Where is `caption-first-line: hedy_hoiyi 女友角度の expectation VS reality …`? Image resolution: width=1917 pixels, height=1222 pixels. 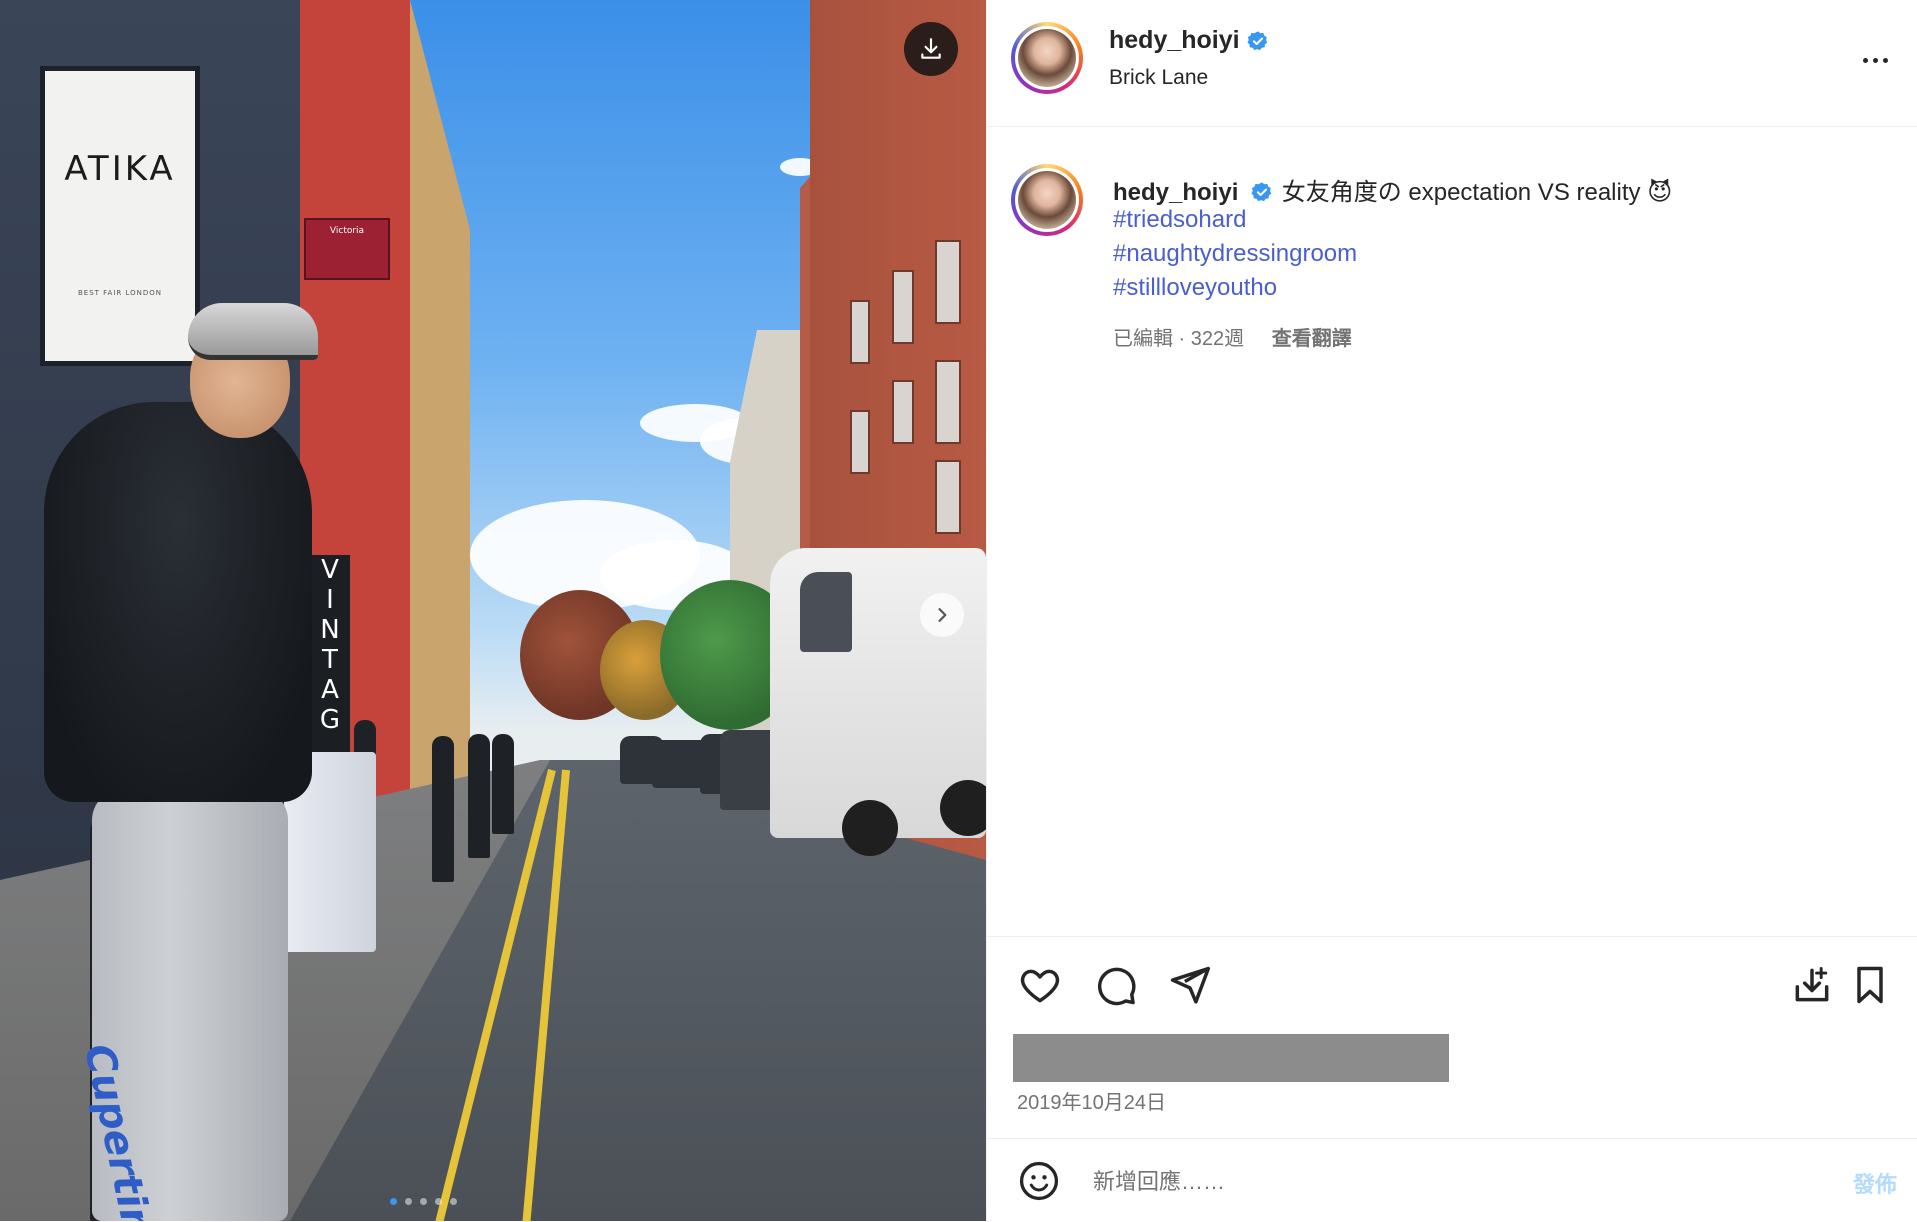
caption-first-line: hedy_hoiyi 女友角度の expectation VS reality … is located at coordinates (1392, 189).